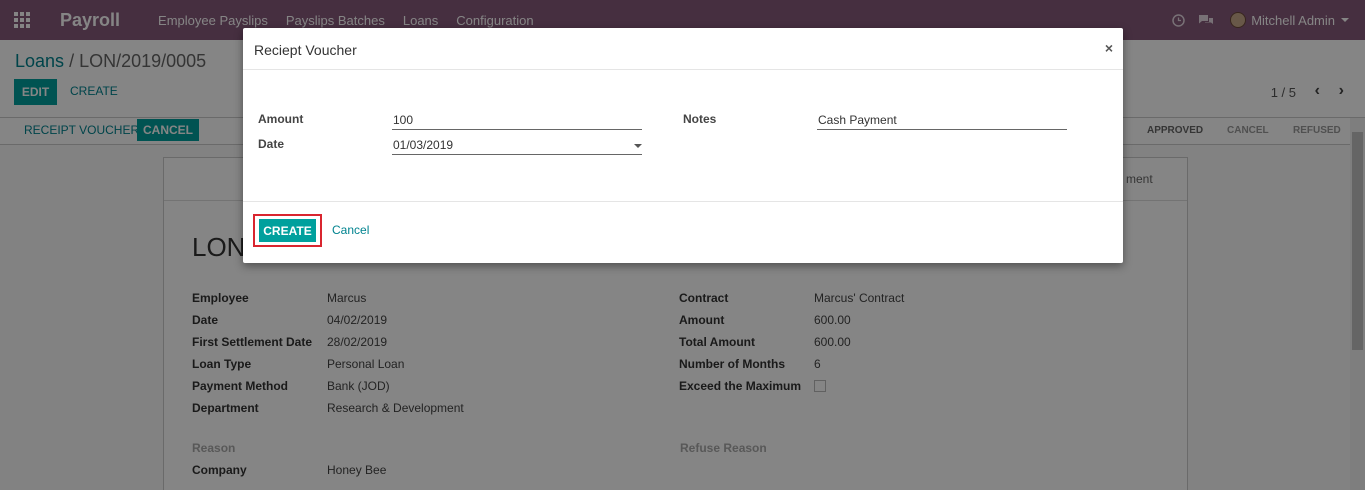 The image size is (1365, 490). What do you see at coordinates (271, 144) in the screenshot?
I see `date-label: Date` at bounding box center [271, 144].